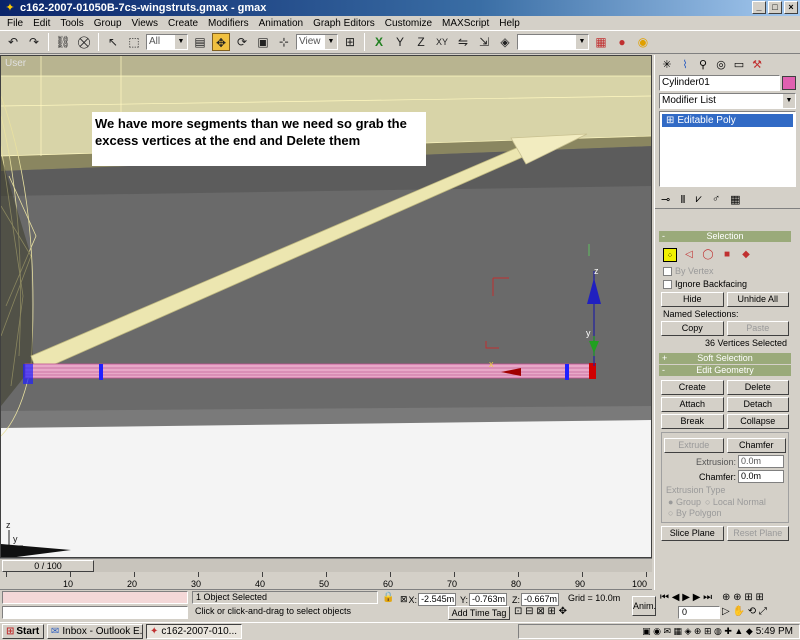 The height and width of the screenshot is (640, 800). I want to click on add-time-tag-button: Add Time Tag, so click(479, 613).